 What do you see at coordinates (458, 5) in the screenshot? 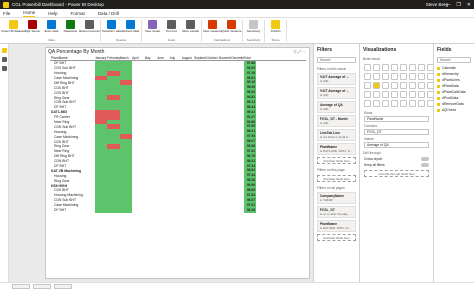
I see `maximize-button: ❐` at bounding box center [458, 5].